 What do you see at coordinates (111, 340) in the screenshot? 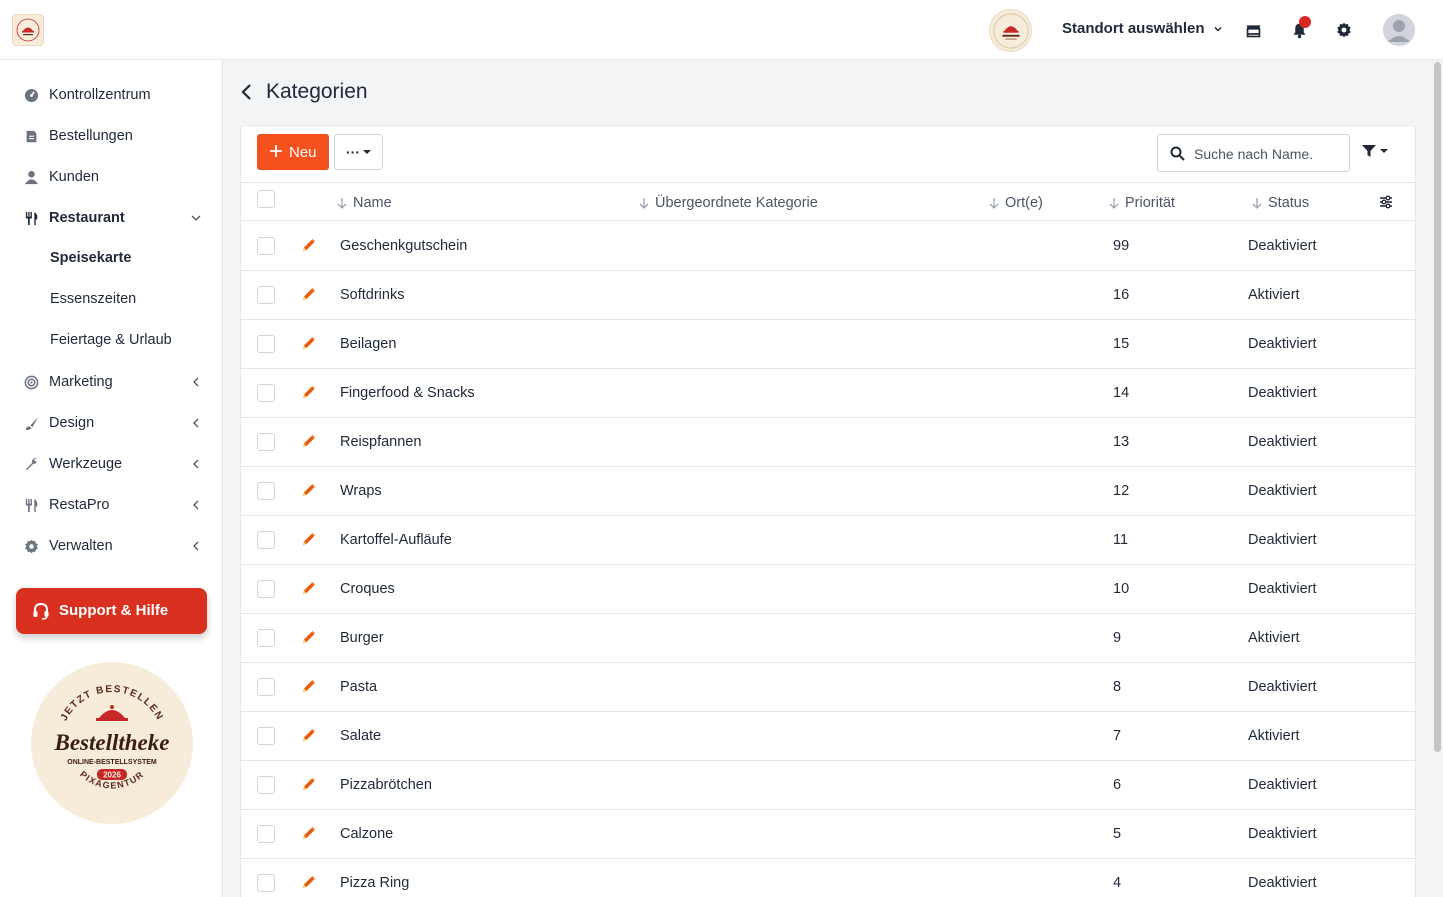
I see `sidebar-subitem-feiertage: Feiertage & Urlaub` at bounding box center [111, 340].